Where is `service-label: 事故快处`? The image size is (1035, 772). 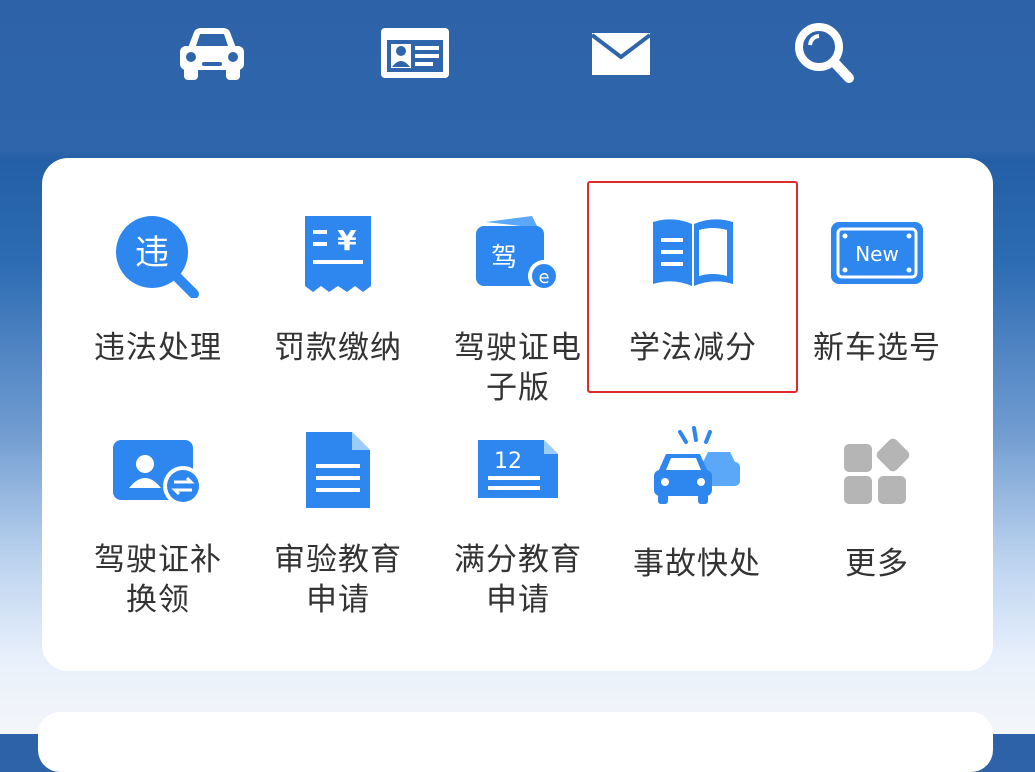 service-label: 事故快处 is located at coordinates (697, 564).